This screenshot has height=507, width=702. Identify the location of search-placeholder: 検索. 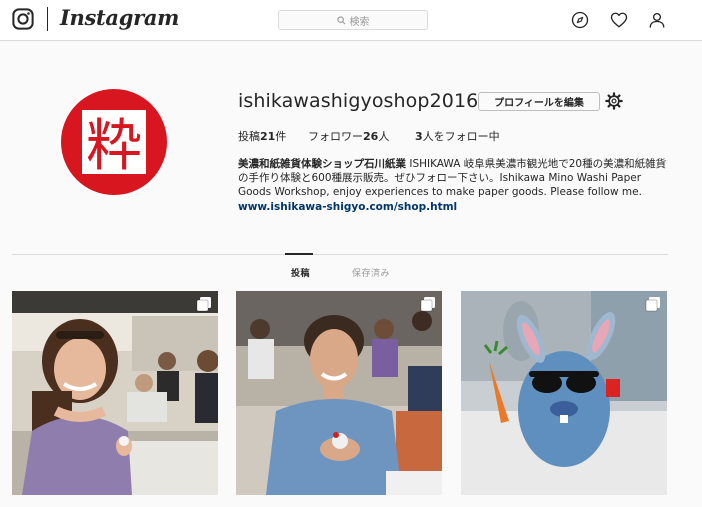
(359, 22).